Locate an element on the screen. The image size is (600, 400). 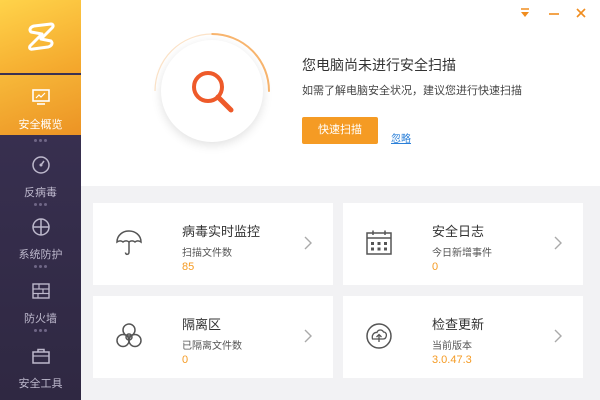
sidebar: 安全概览 反病毒 系统防护 防火墙 安全工具 is located at coordinates (40, 200).